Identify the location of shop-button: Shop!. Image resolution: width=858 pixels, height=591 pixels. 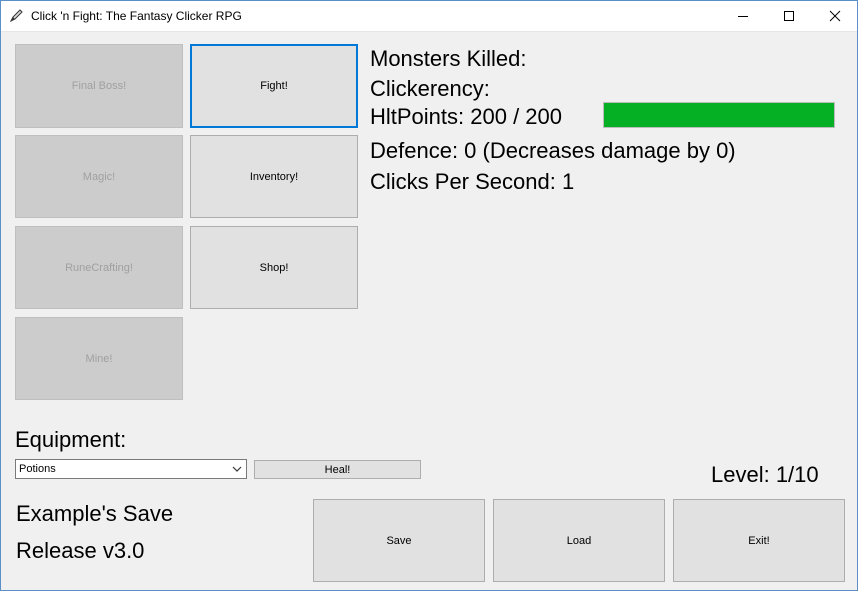
(274, 267).